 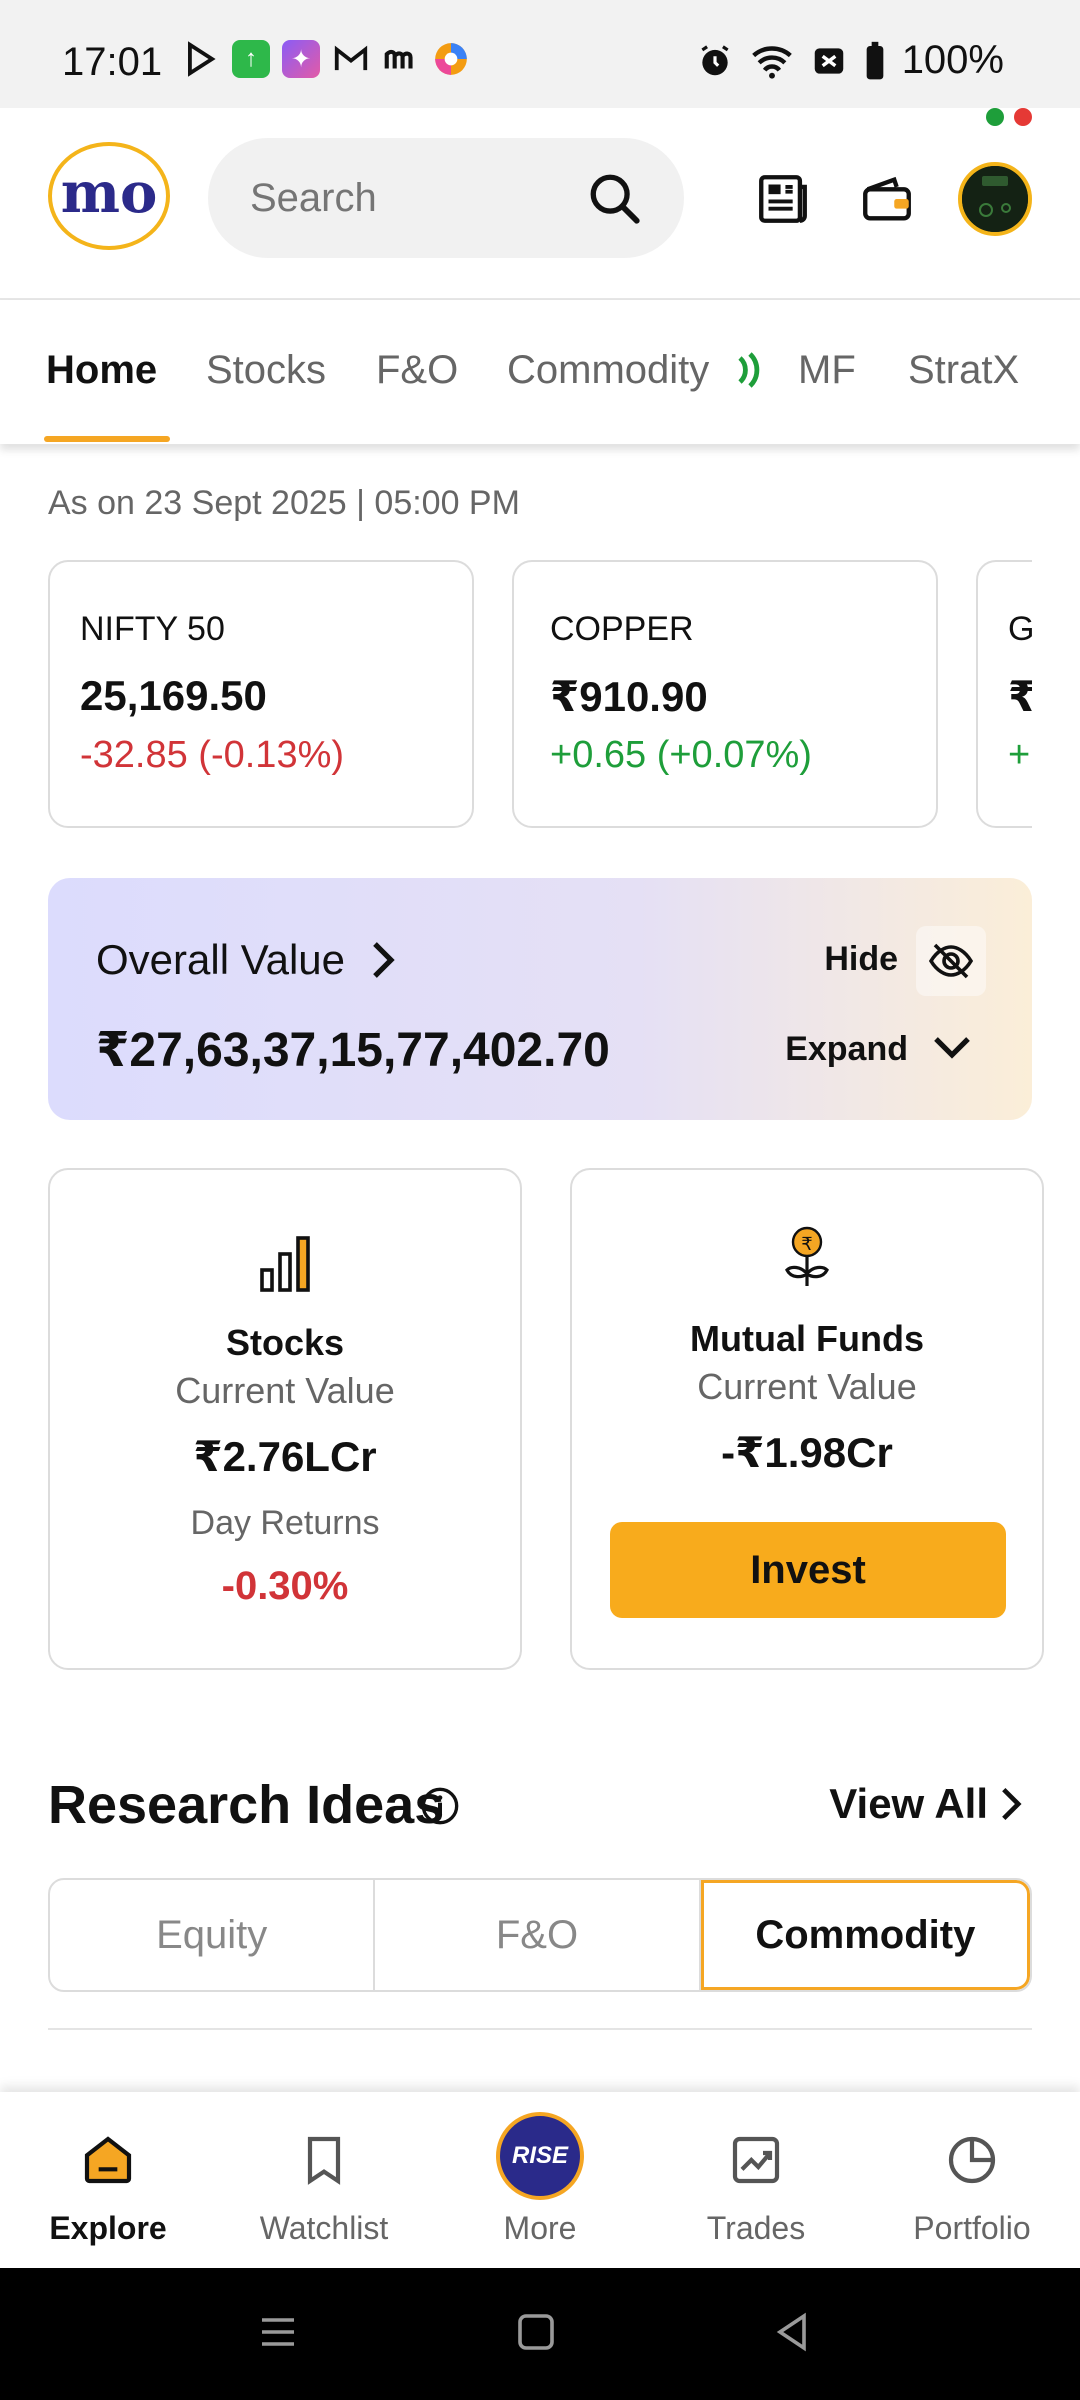 What do you see at coordinates (629, 696) in the screenshot?
I see `ticker-price: ₹910.90` at bounding box center [629, 696].